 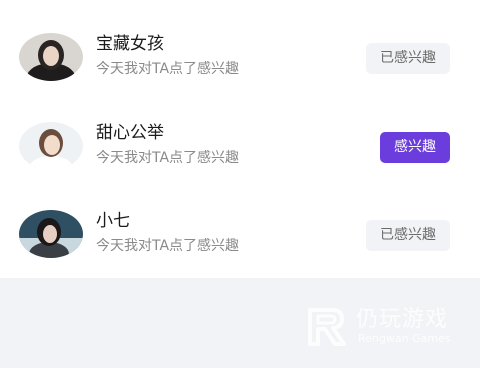 I want to click on watermark-subtitle: Rengwan Games, so click(x=404, y=338).